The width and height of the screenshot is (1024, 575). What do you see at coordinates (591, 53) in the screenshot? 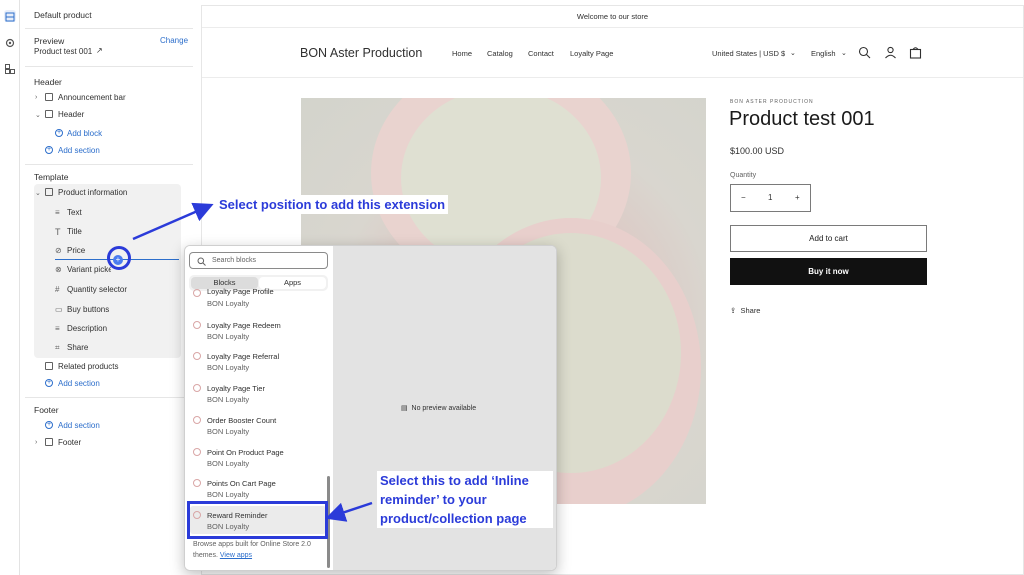
I see `nav-loyalty-page: Loyalty Page` at bounding box center [591, 53].